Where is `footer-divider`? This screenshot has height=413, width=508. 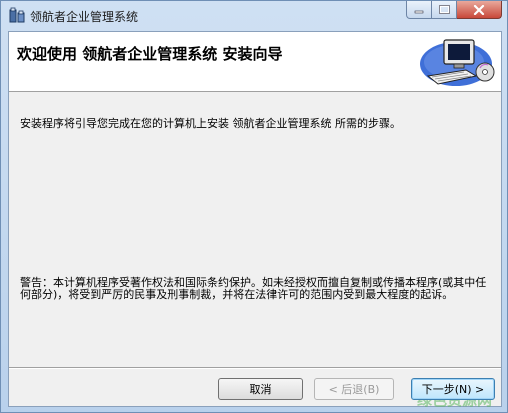 footer-divider is located at coordinates (255, 368).